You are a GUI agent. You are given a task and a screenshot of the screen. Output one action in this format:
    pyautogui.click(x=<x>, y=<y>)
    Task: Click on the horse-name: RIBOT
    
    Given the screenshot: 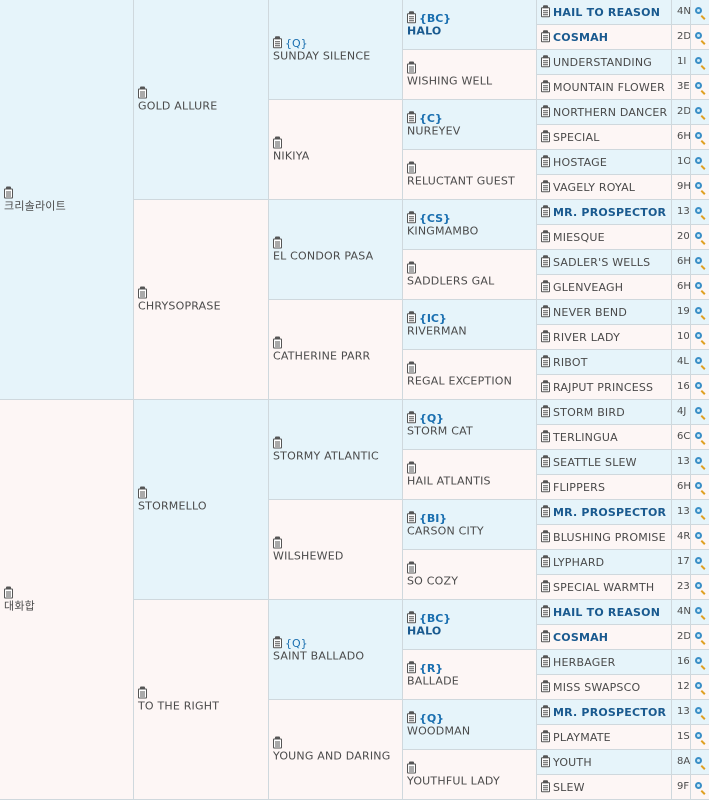 What is the action you would take?
    pyautogui.click(x=570, y=362)
    